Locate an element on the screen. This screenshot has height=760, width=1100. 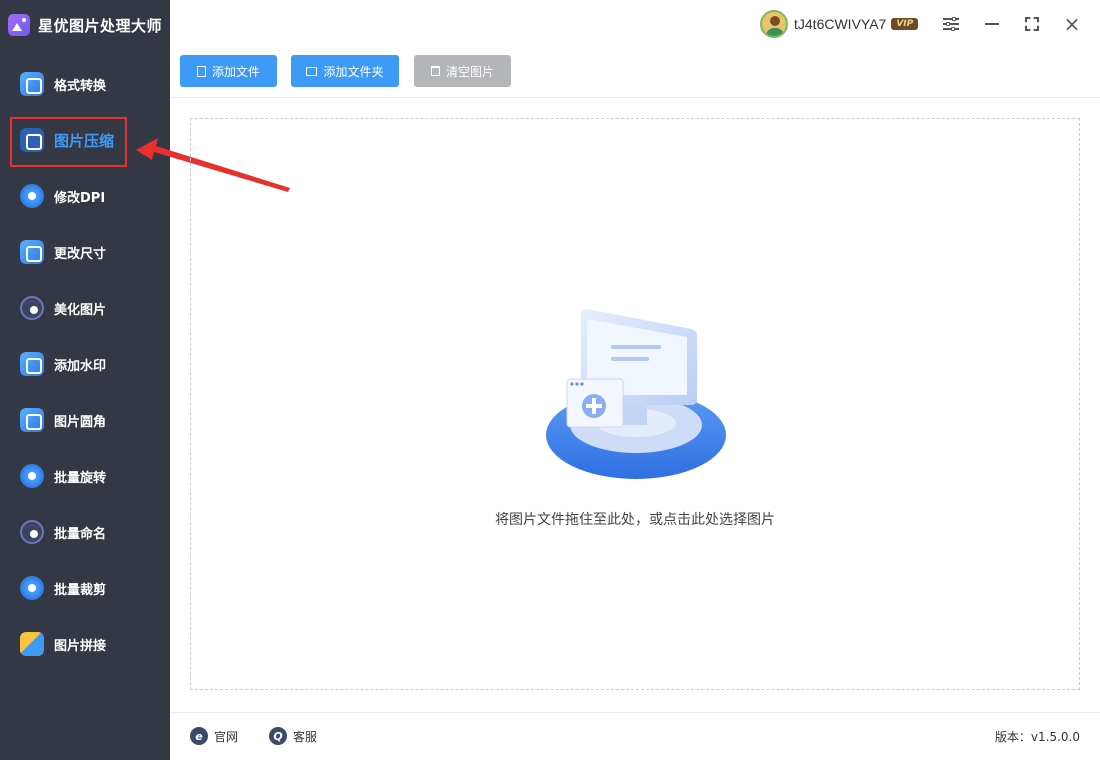
sidebar-item-label: 更改尺寸 is located at coordinates (80, 254).